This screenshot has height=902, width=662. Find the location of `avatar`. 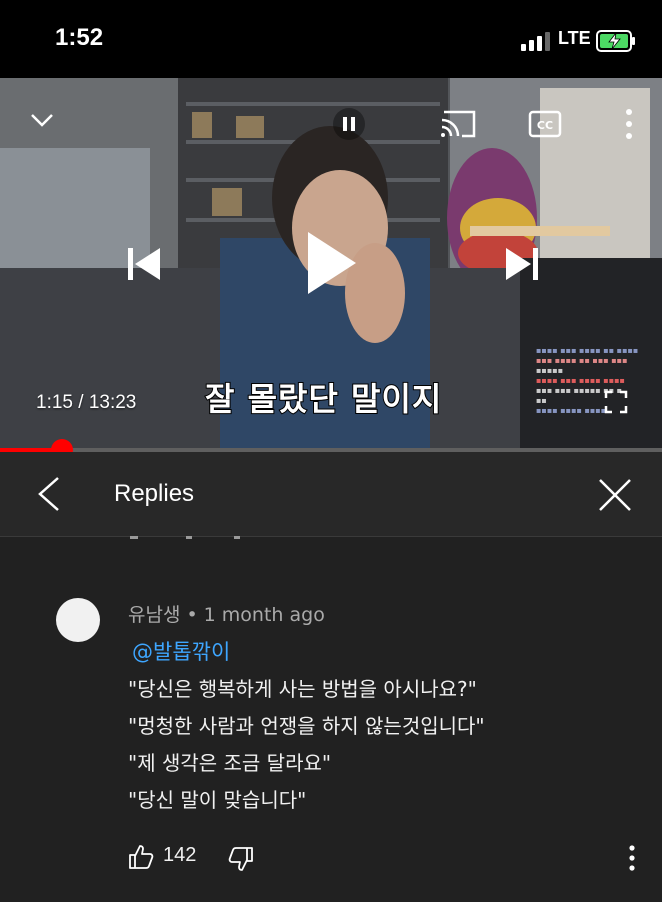

avatar is located at coordinates (78, 620).